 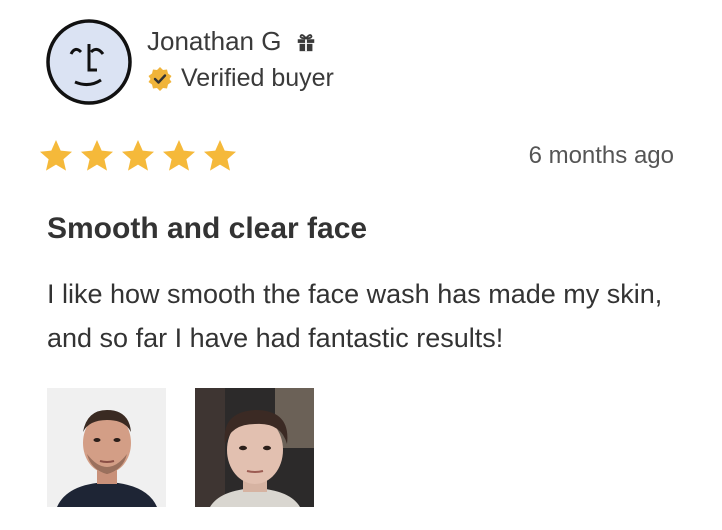 I want to click on verified-label: Verified buyer, so click(x=257, y=78).